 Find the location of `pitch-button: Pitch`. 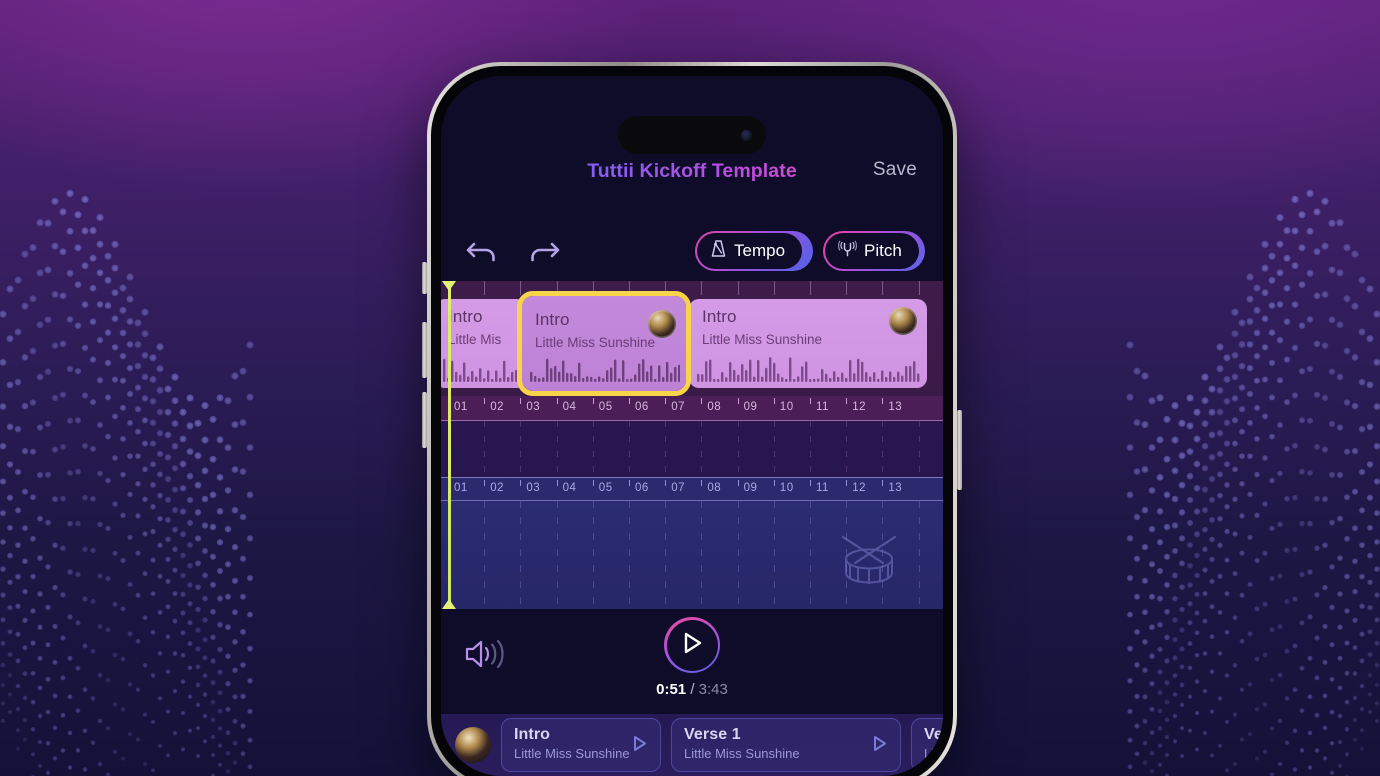

pitch-button: Pitch is located at coordinates (874, 251).